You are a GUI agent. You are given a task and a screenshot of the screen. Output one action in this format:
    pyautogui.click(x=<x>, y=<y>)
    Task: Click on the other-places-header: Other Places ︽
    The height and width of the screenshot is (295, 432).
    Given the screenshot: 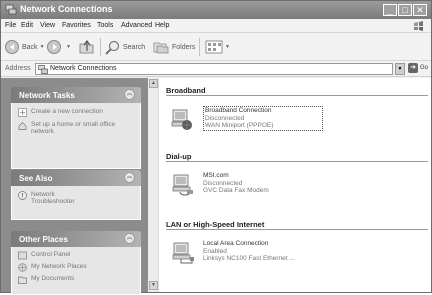 What is the action you would take?
    pyautogui.click(x=76, y=239)
    